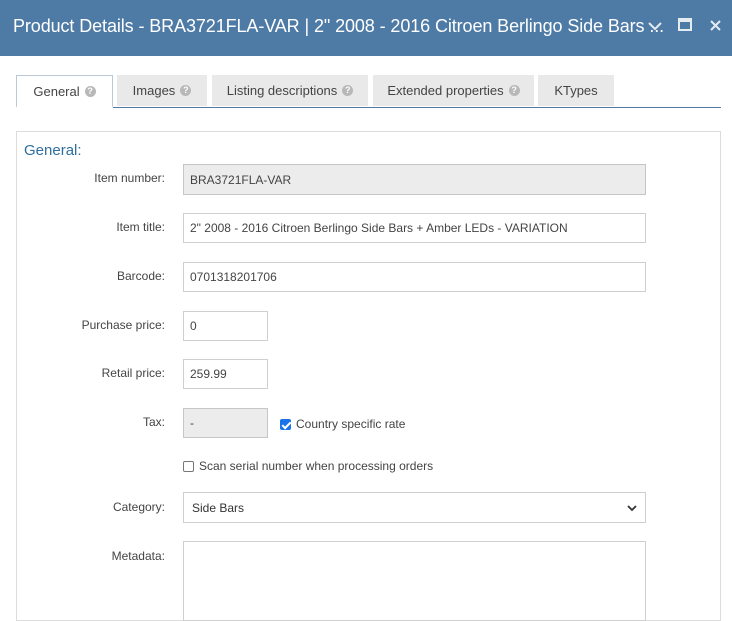 The width and height of the screenshot is (732, 621). I want to click on category-label: Category:, so click(138, 507).